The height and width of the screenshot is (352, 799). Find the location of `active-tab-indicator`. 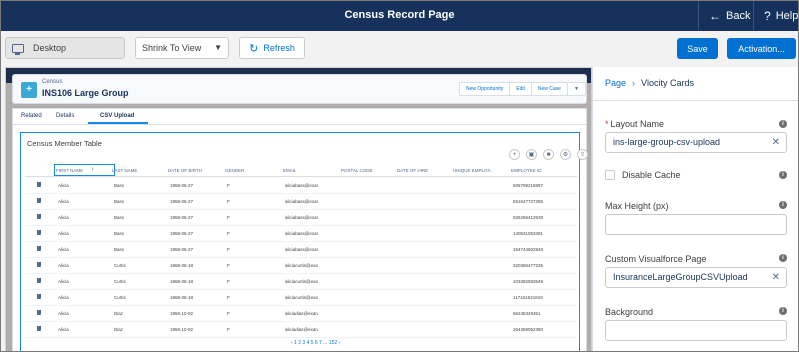

active-tab-indicator is located at coordinates (118, 123).